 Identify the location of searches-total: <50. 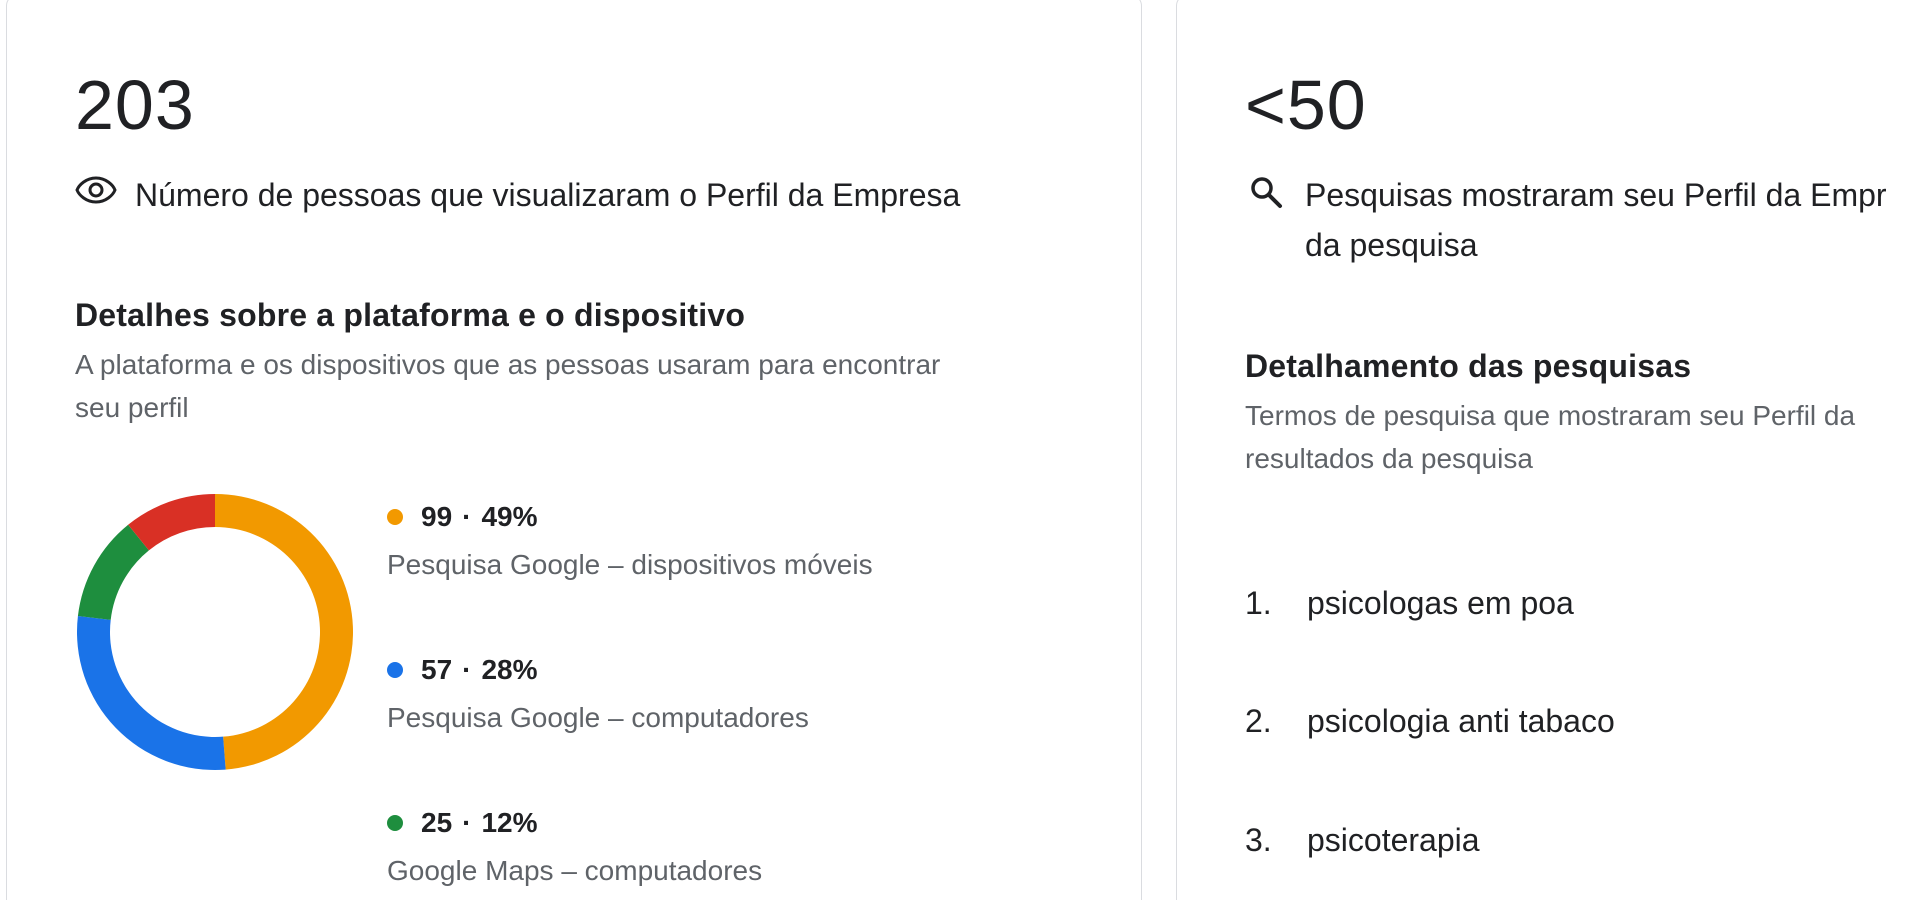
(1306, 105).